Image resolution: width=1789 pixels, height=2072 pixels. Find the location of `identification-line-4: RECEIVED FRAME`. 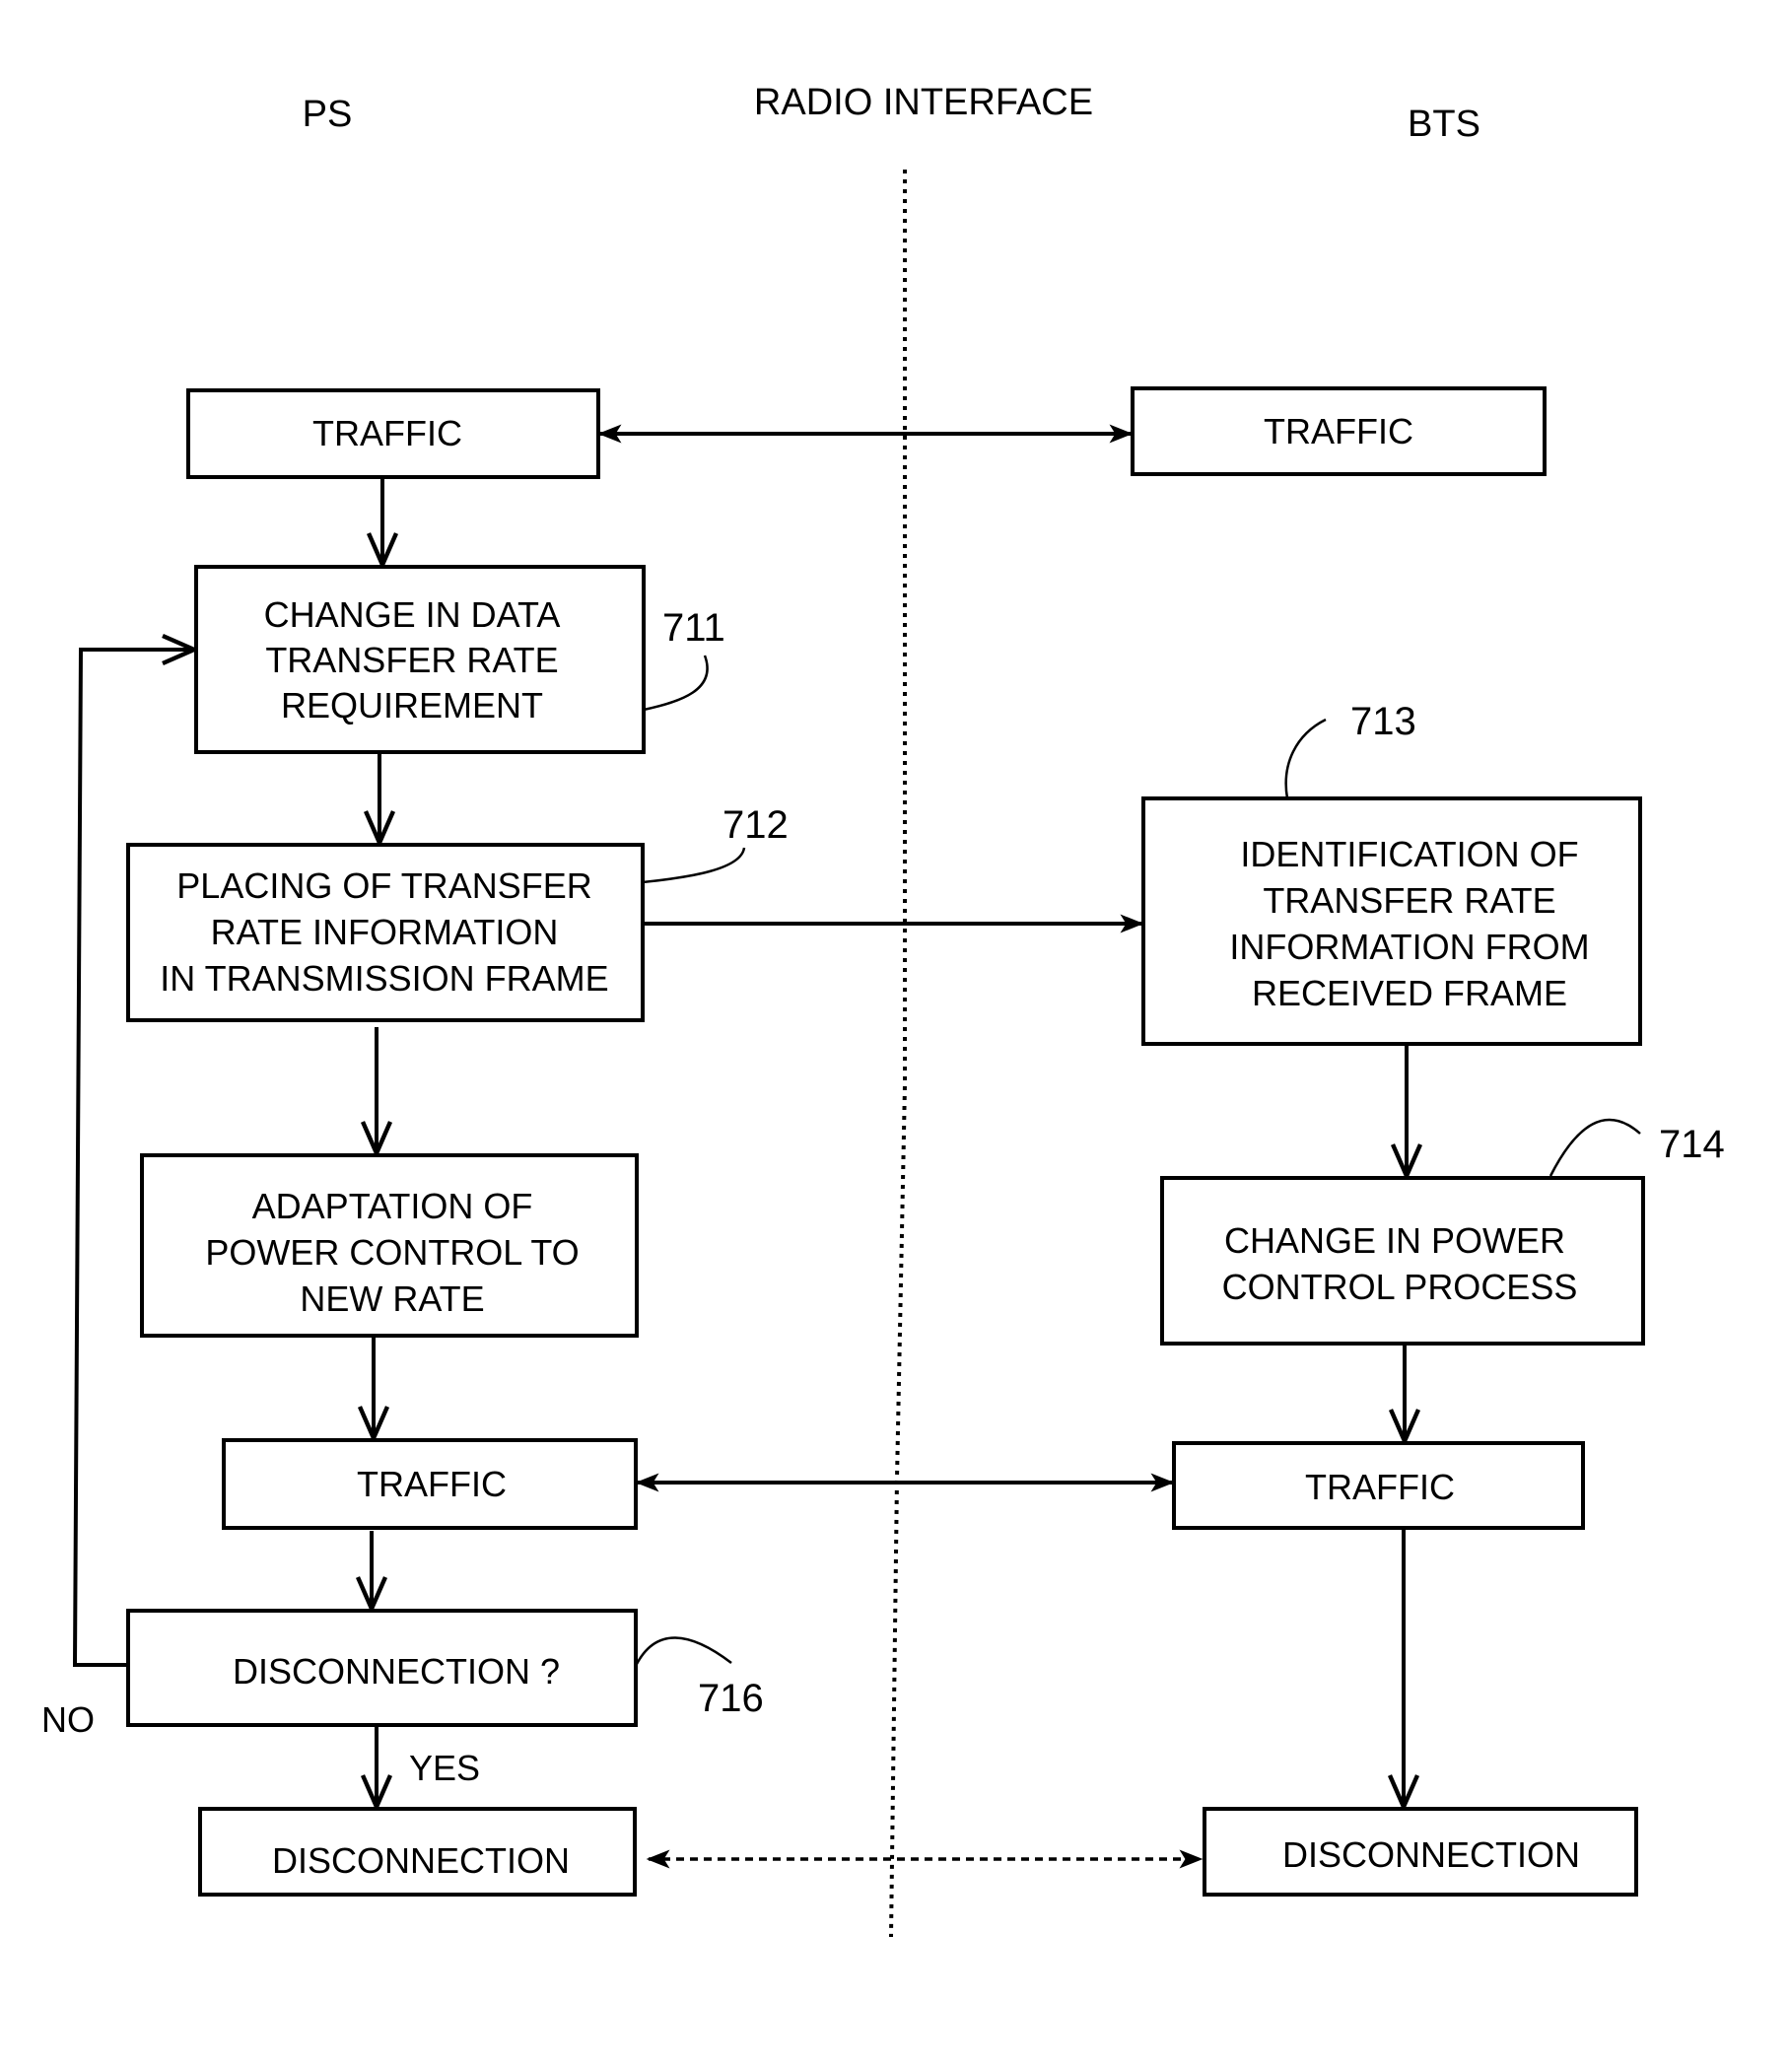

identification-line-4: RECEIVED FRAME is located at coordinates (1409, 993).